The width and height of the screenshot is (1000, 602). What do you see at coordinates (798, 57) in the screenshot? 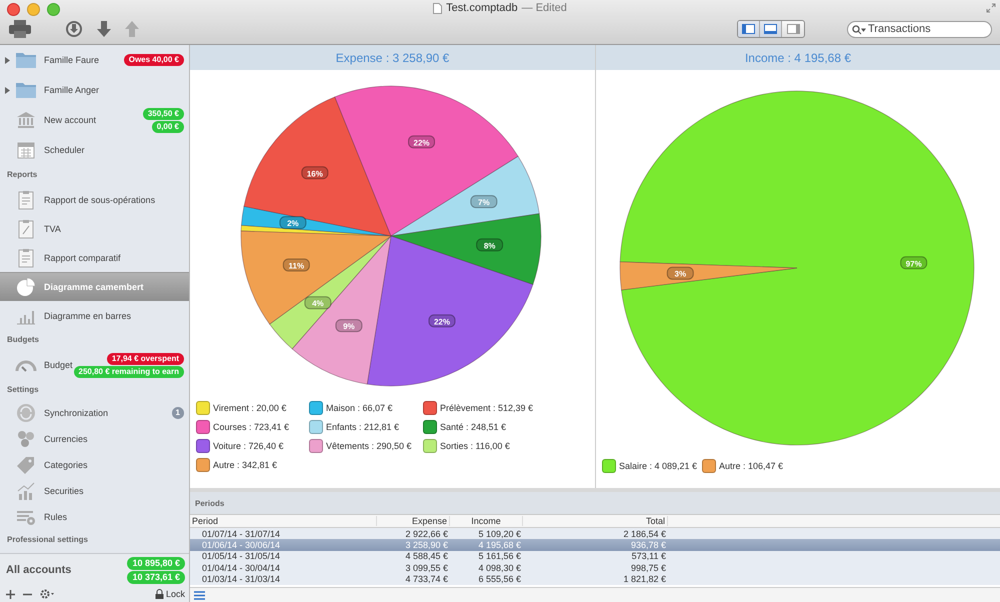
I see `pane-title: Income : 4 195,68 €` at bounding box center [798, 57].